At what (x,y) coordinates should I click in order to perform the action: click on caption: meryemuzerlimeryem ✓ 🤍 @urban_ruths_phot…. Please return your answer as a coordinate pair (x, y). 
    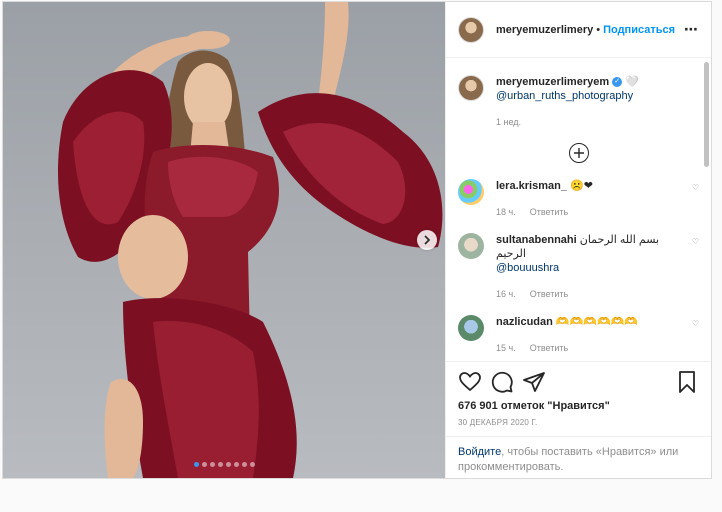
    Looking at the image, I should click on (578, 102).